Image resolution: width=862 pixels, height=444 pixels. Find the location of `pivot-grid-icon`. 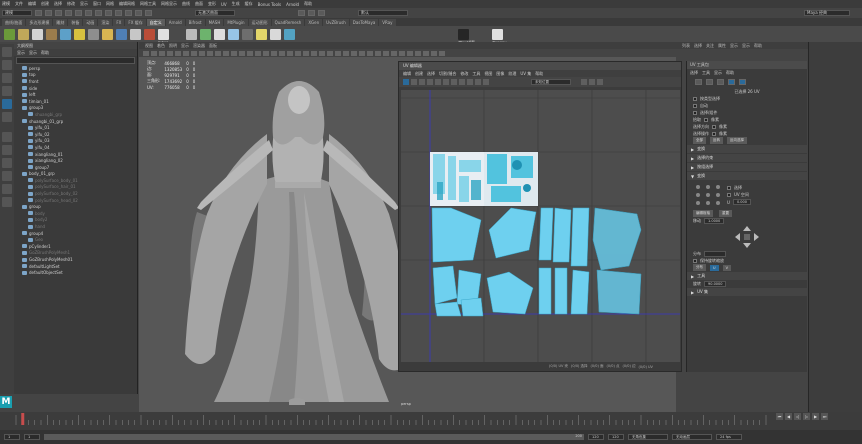

pivot-grid-icon is located at coordinates (708, 195).